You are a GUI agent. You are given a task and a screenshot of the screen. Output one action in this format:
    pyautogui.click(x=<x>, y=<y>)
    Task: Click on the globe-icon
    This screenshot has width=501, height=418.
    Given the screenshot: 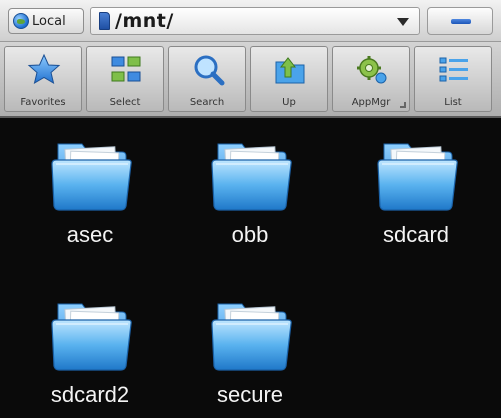 What is the action you would take?
    pyautogui.click(x=21, y=21)
    